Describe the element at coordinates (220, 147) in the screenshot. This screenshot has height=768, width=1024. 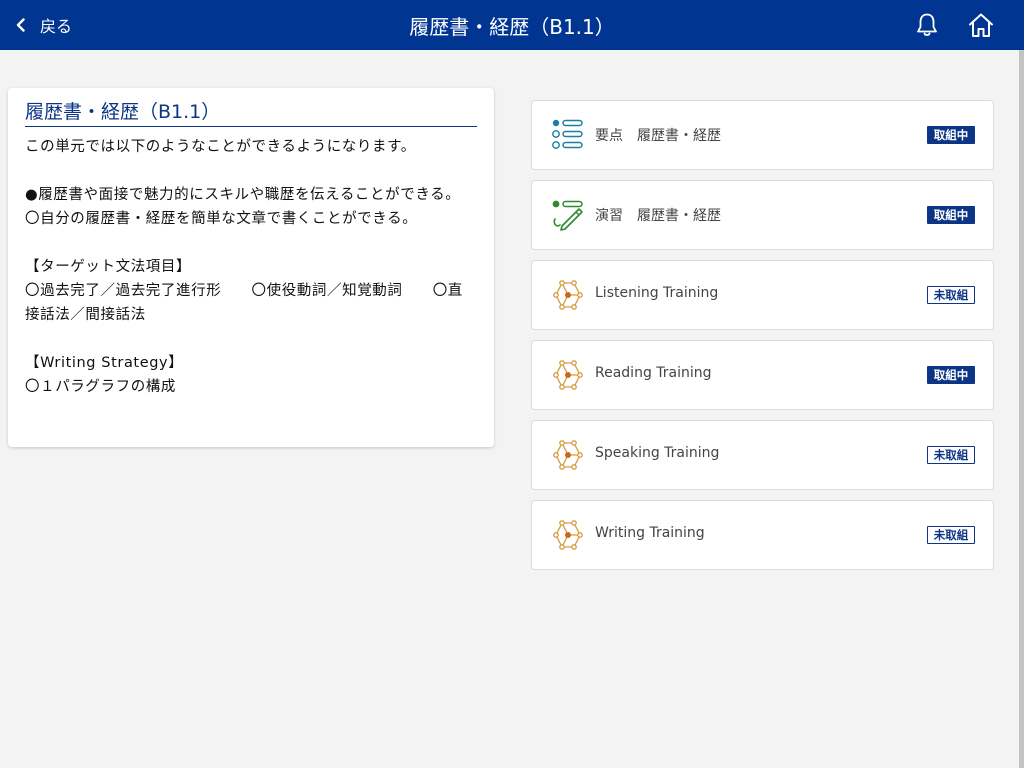
I see `intro-text: この単元では以下のようなことができるようになります。` at that location.